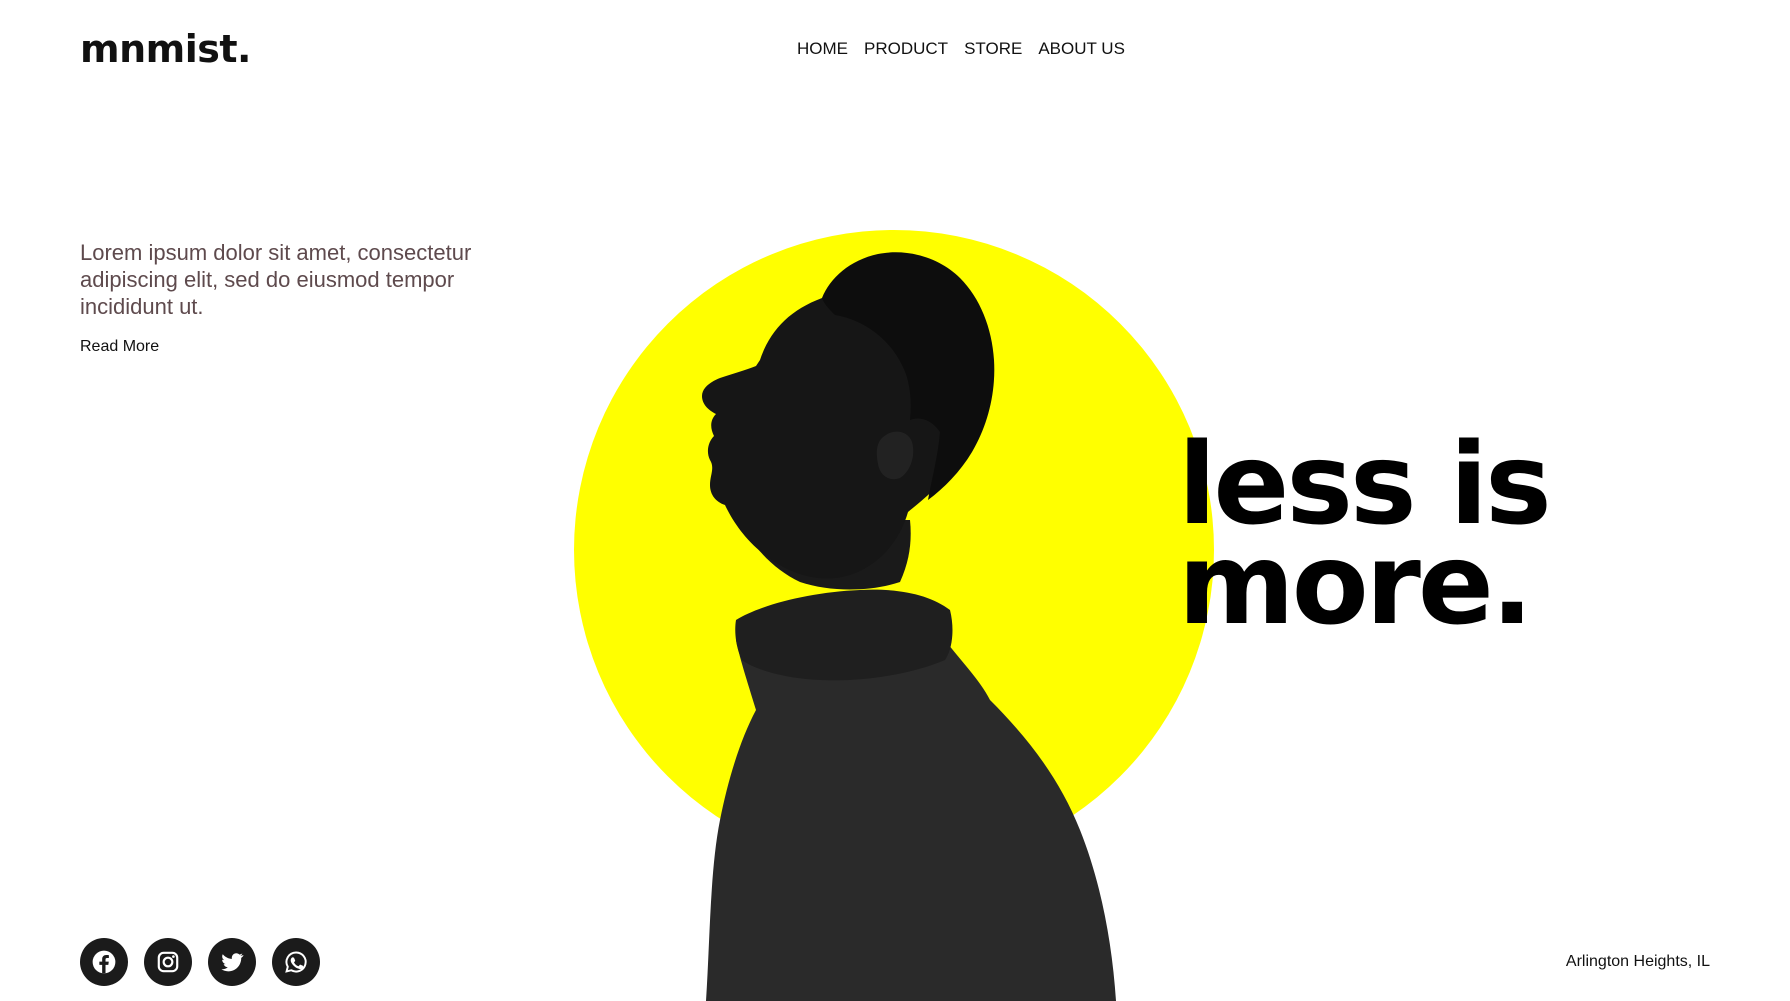 Image resolution: width=1790 pixels, height=1001 pixels. I want to click on twitter-icon, so click(232, 962).